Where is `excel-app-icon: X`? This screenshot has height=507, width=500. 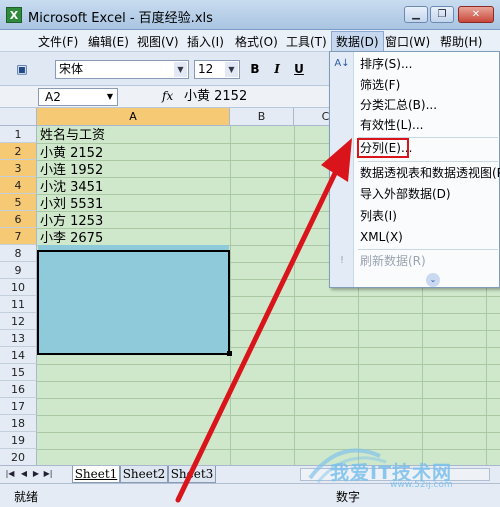 excel-app-icon: X is located at coordinates (14, 15).